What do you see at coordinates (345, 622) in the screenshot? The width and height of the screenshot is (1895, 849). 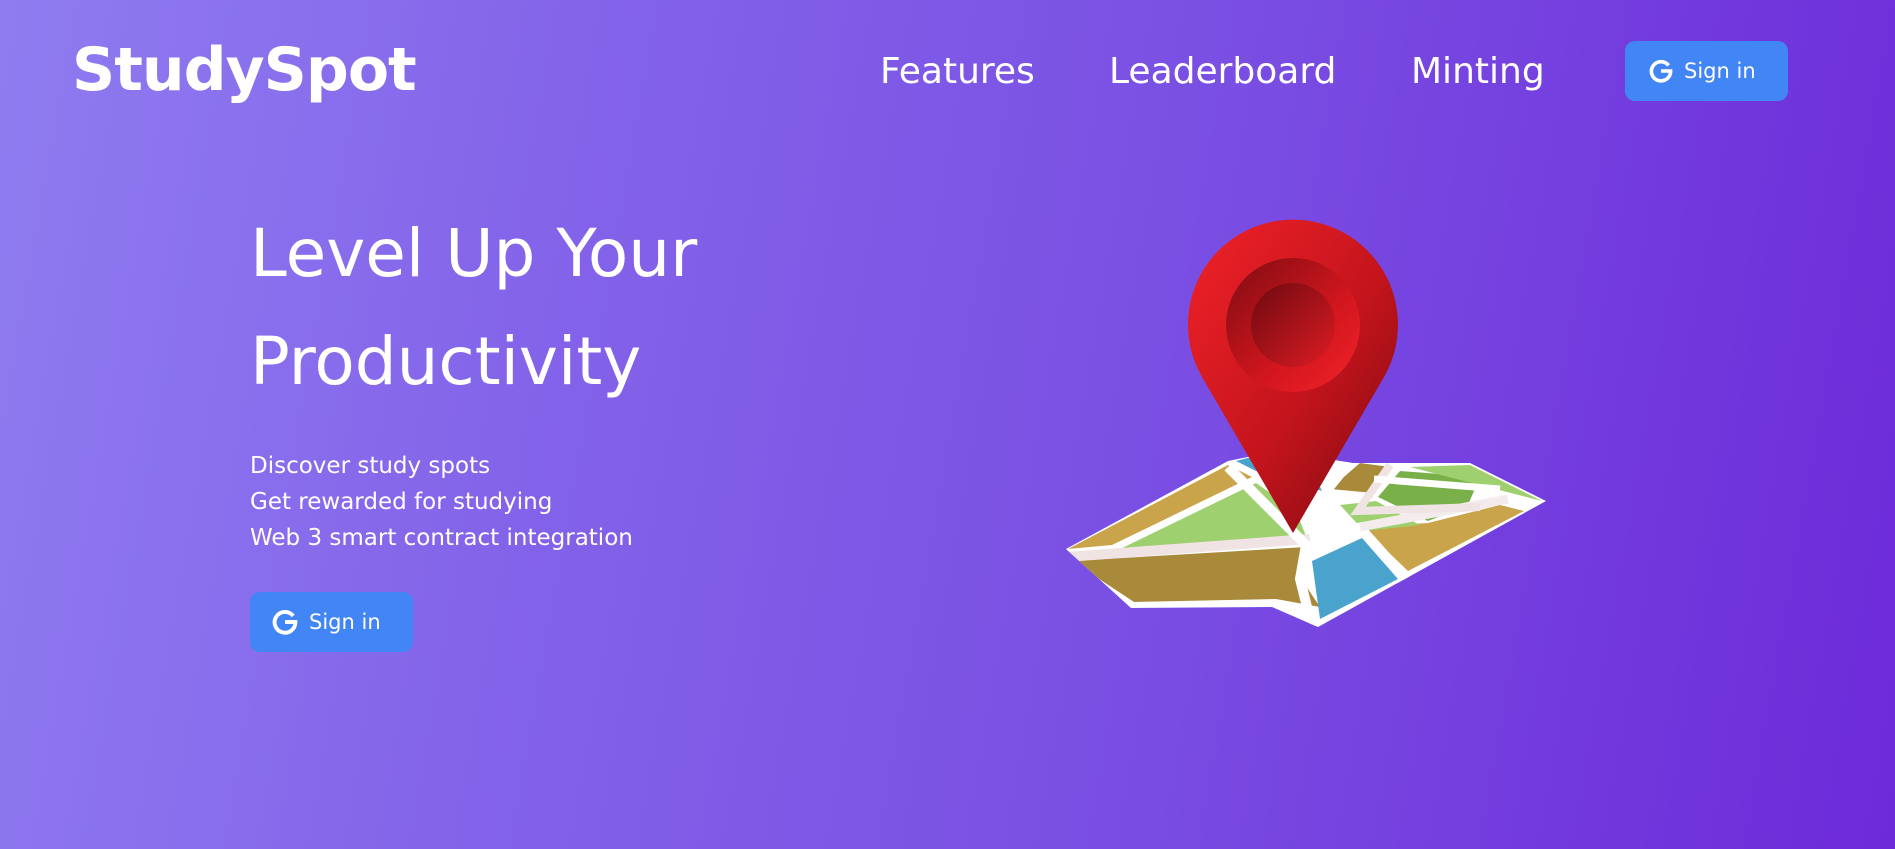 I see `hero-sign-in-label: Sign in` at bounding box center [345, 622].